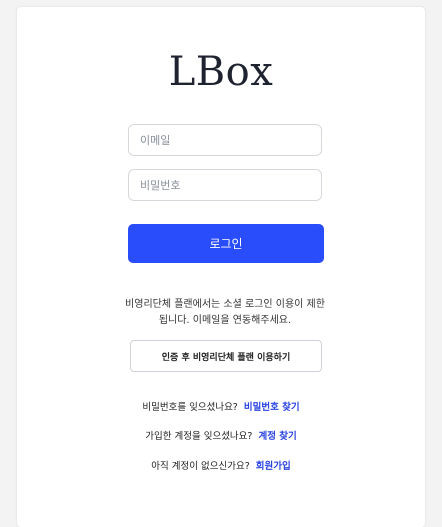 This screenshot has height=527, width=442. I want to click on password-field, so click(225, 185).